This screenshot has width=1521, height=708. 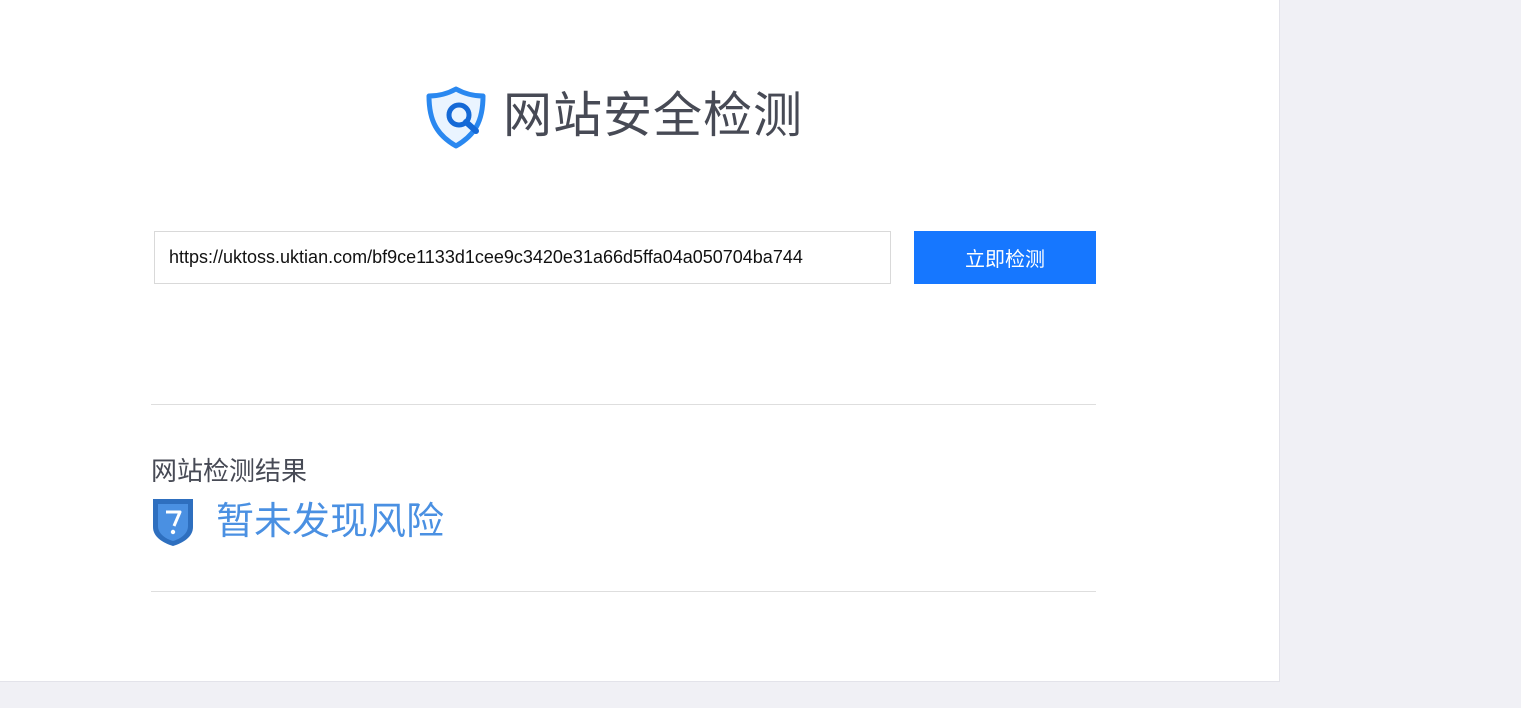 What do you see at coordinates (1005, 257) in the screenshot?
I see `check-now-button: 立即检测` at bounding box center [1005, 257].